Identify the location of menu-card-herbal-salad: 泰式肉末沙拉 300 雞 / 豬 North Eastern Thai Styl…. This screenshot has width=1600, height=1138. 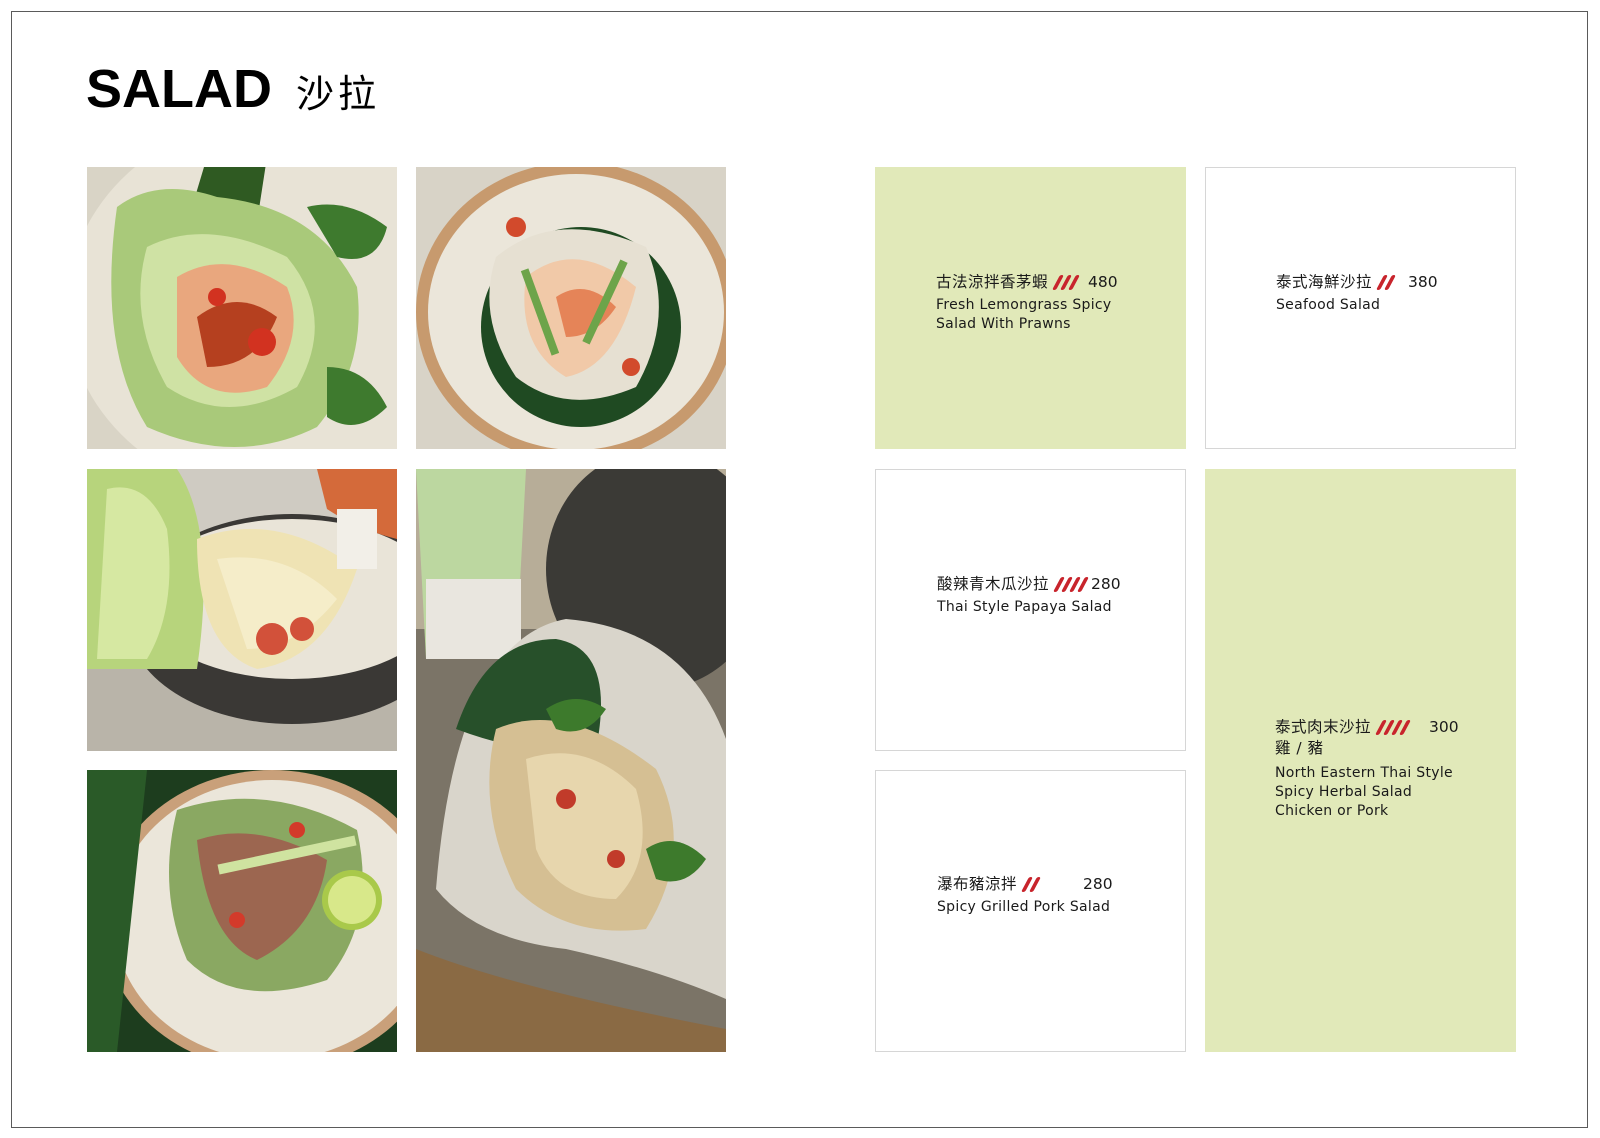
(1360, 760).